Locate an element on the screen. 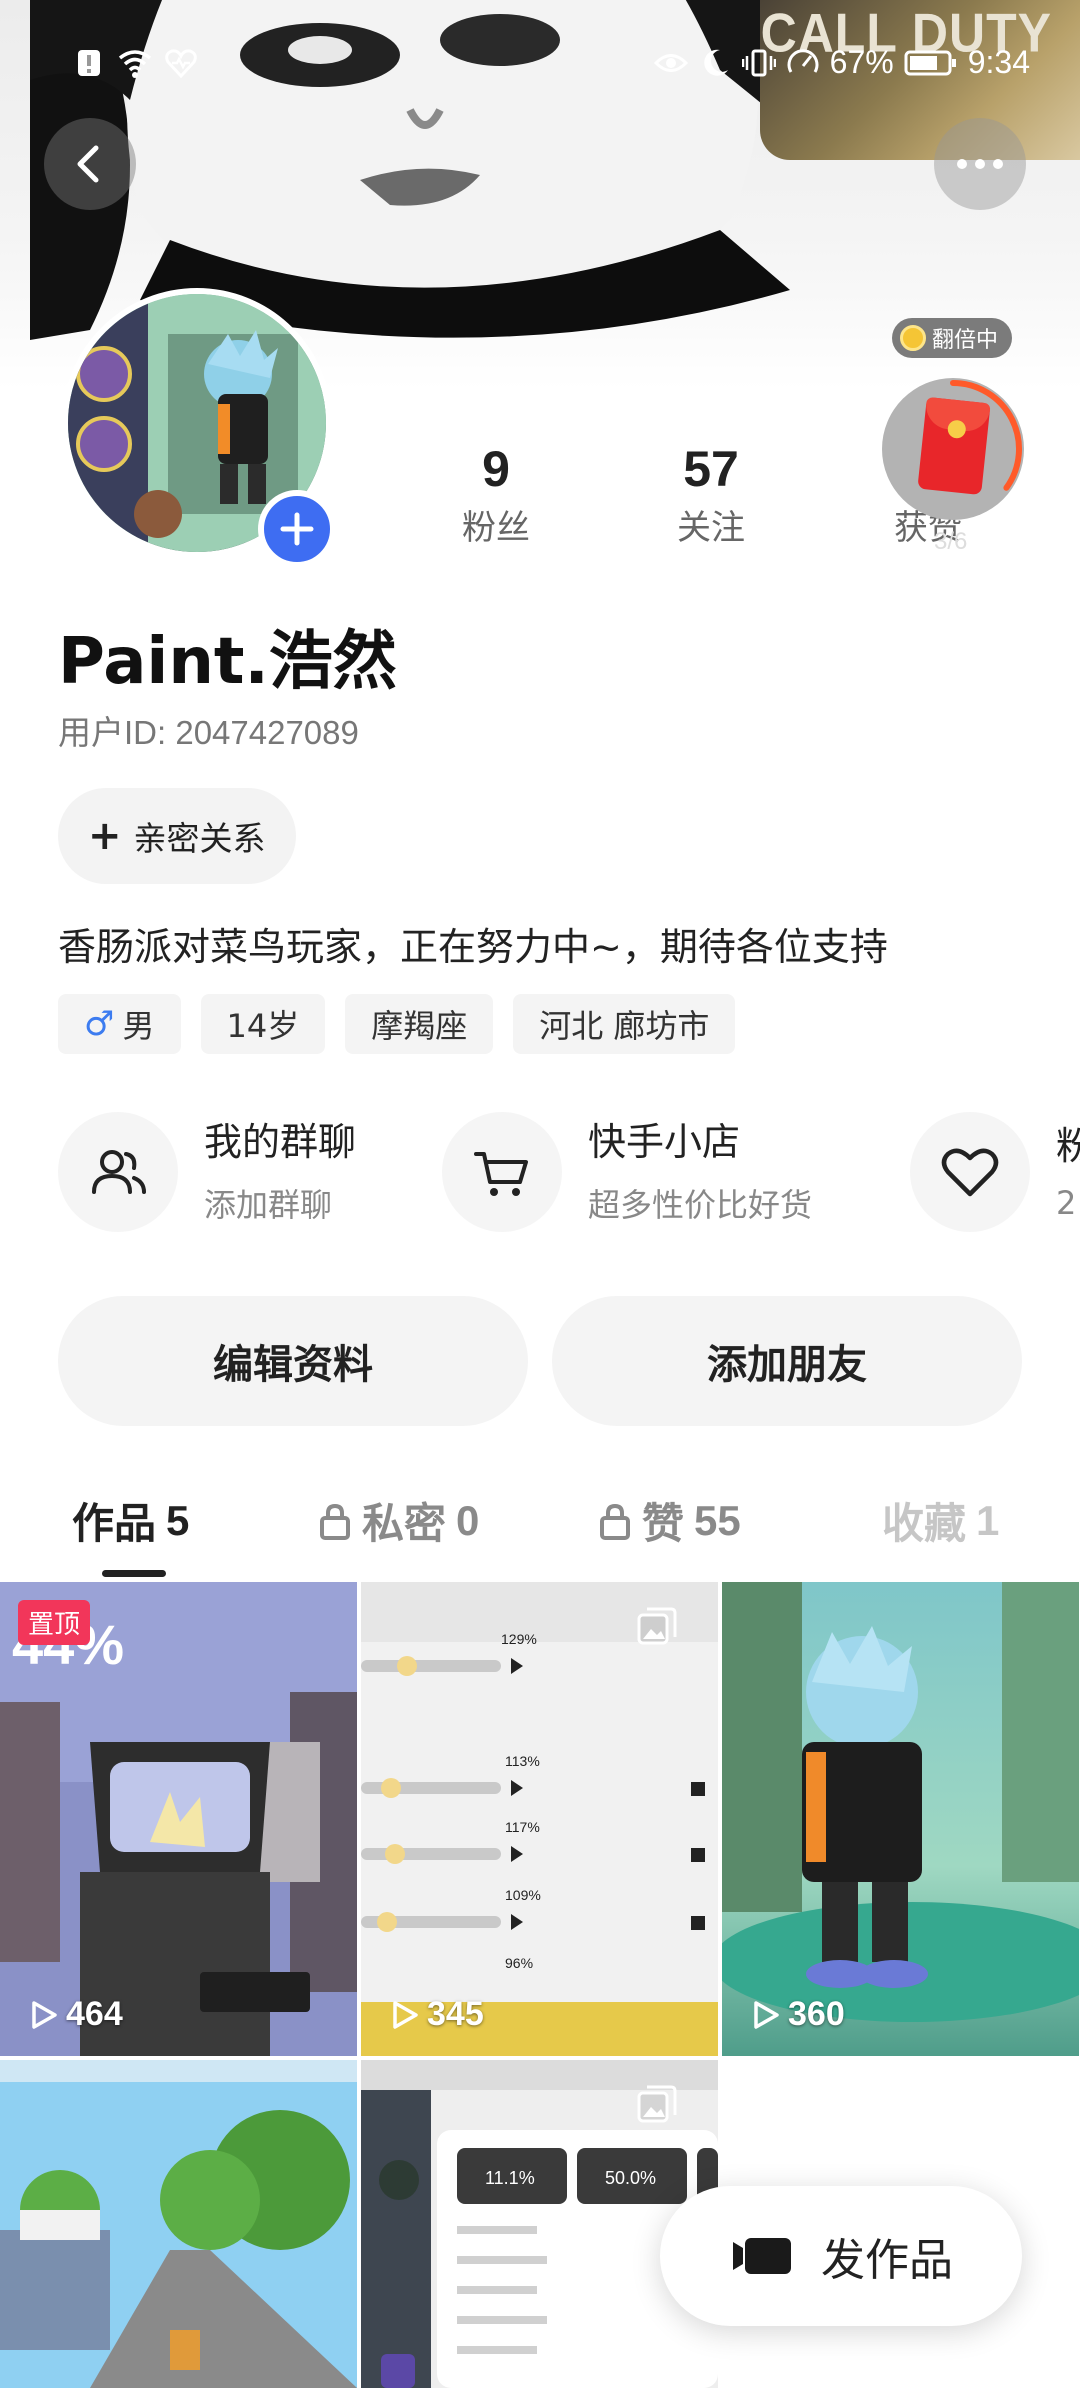 The width and height of the screenshot is (1080, 2388). work-thumbnail: 360 is located at coordinates (900, 1819).